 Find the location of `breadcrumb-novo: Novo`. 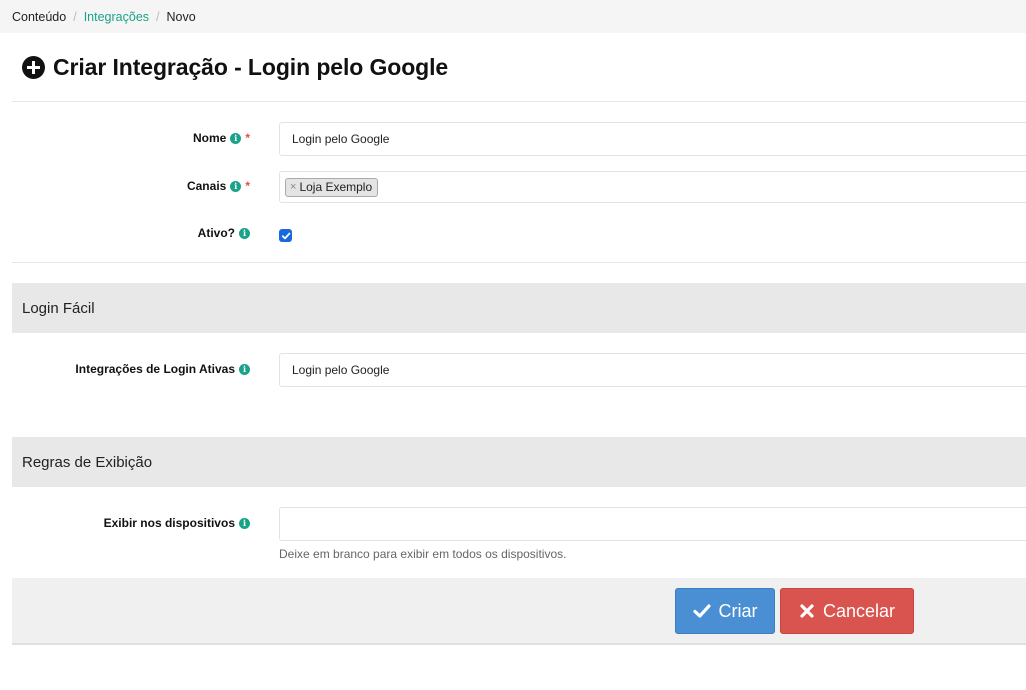

breadcrumb-novo: Novo is located at coordinates (181, 16).